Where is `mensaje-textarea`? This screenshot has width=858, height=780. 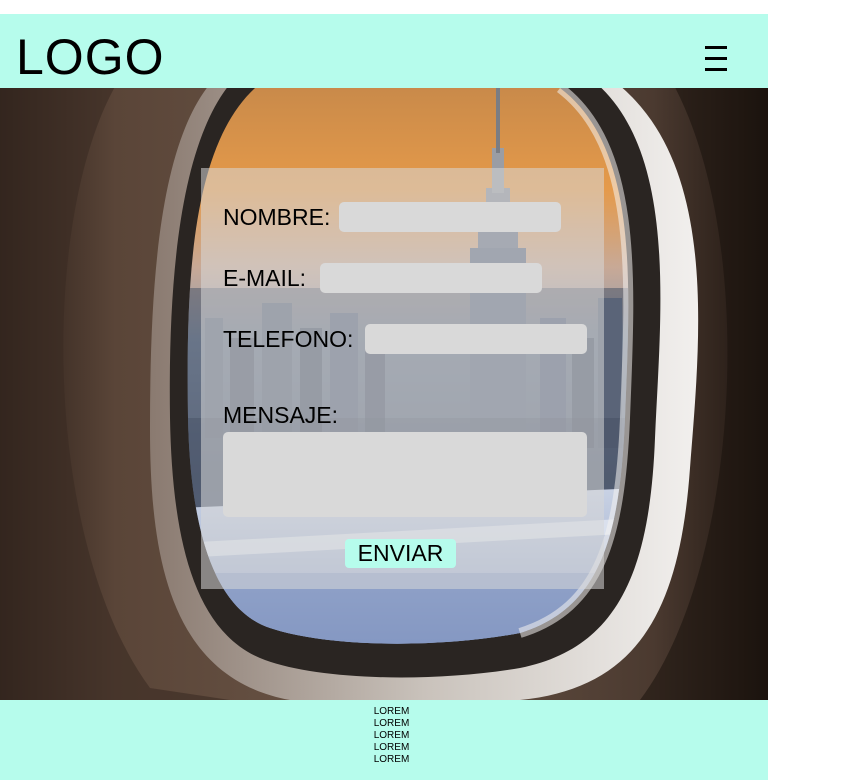
mensaje-textarea is located at coordinates (405, 474).